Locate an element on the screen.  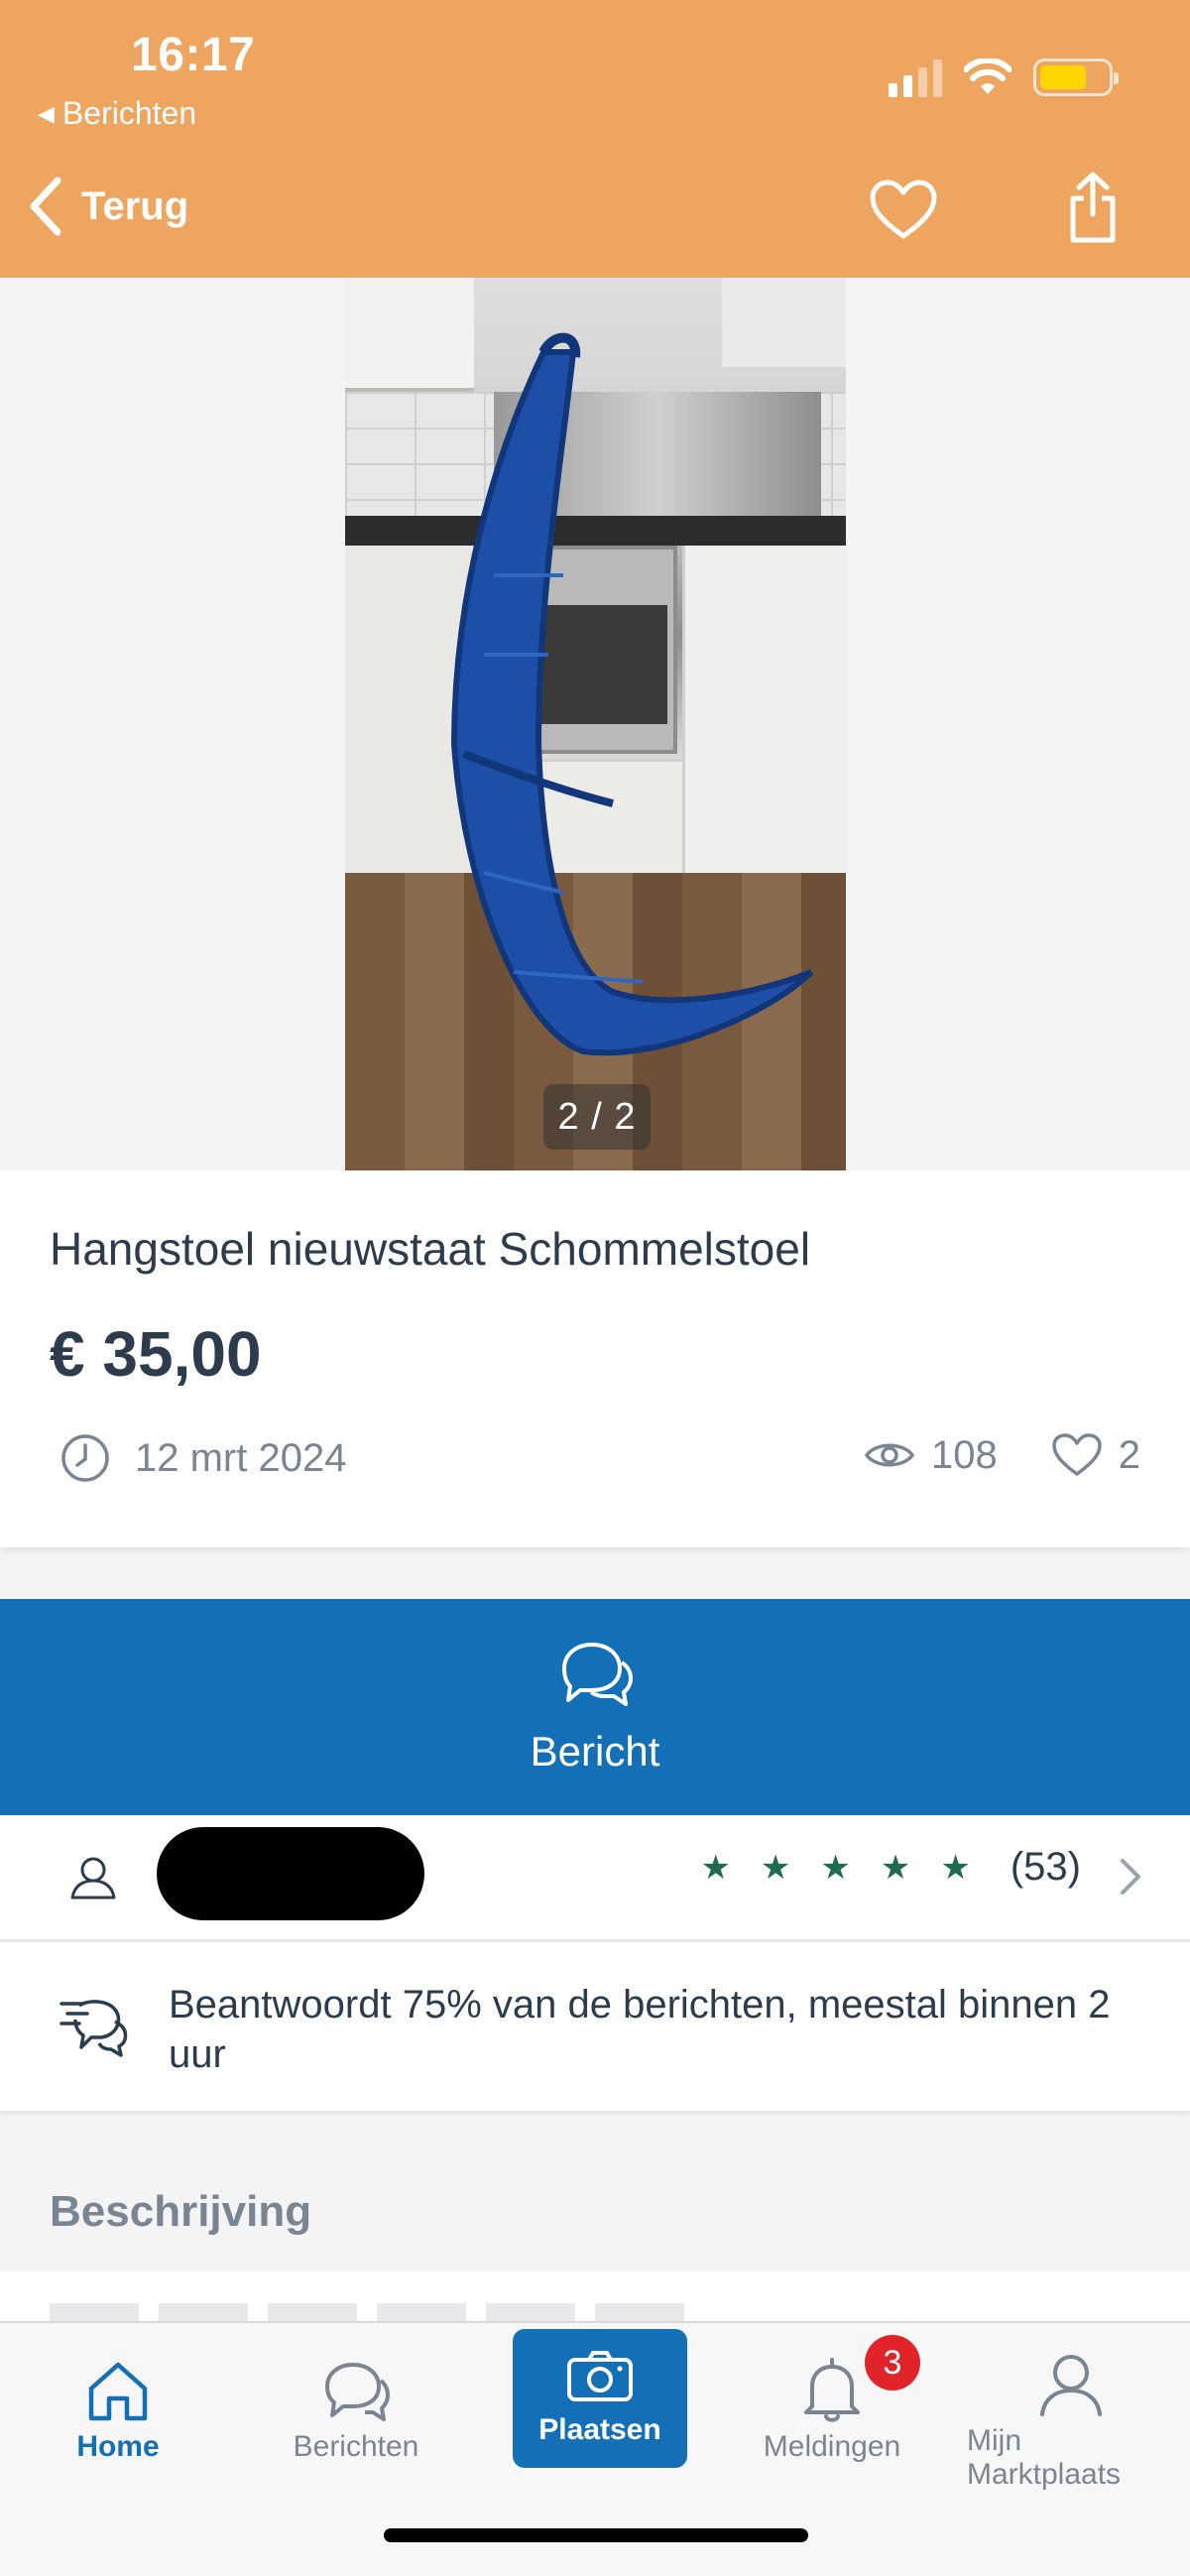
status-back-label: Berichten is located at coordinates (129, 113).